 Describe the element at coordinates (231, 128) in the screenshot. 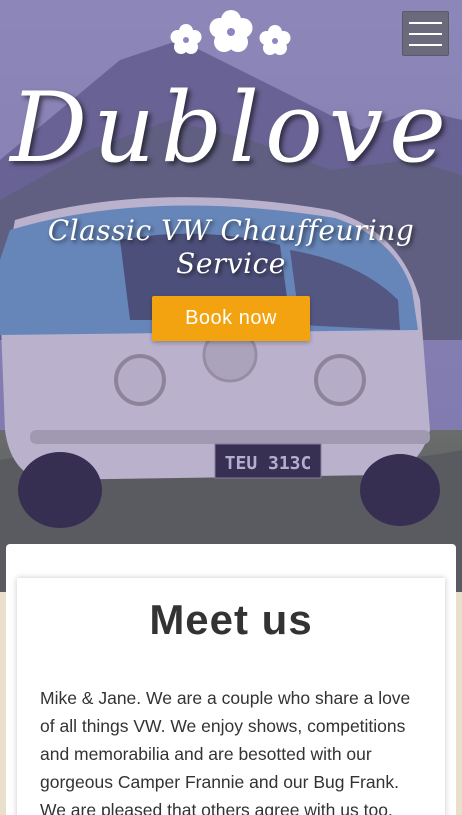

I see `brand-title: Dublove` at that location.